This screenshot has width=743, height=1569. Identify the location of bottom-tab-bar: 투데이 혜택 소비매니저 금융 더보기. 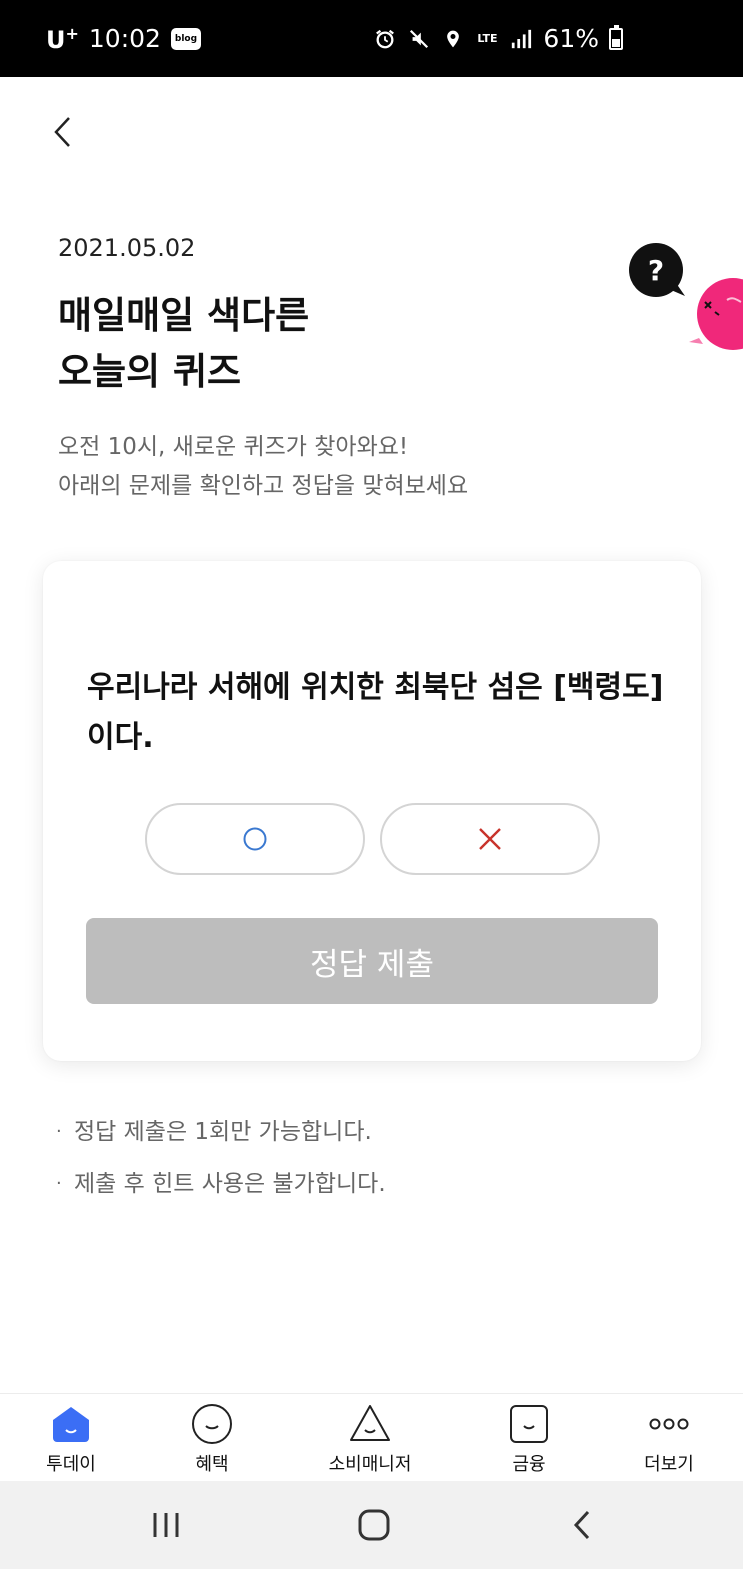
(371, 1437).